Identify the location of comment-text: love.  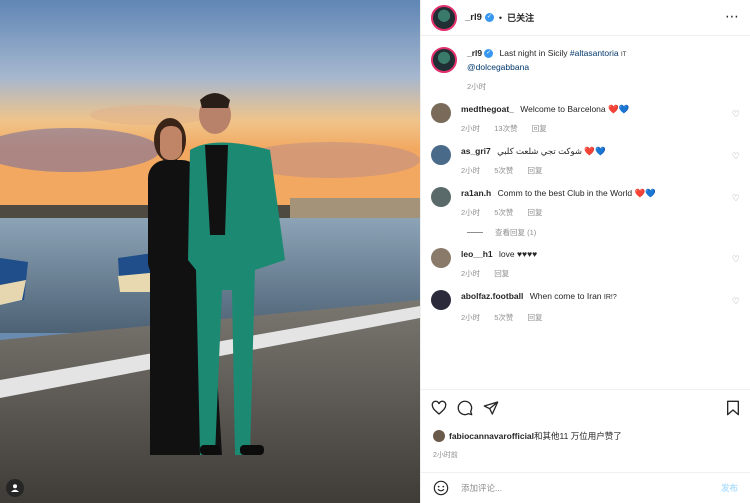
(507, 254).